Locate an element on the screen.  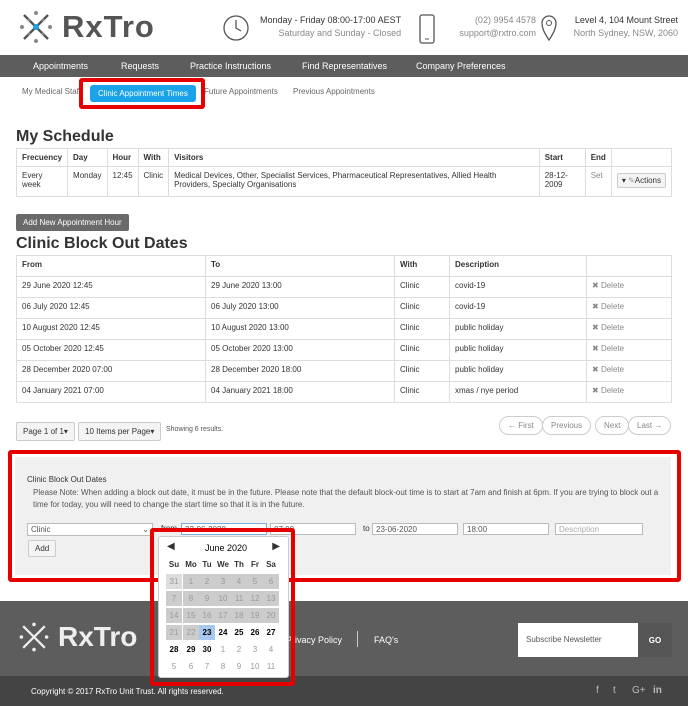
calendar-day: 30 is located at coordinates (207, 649).